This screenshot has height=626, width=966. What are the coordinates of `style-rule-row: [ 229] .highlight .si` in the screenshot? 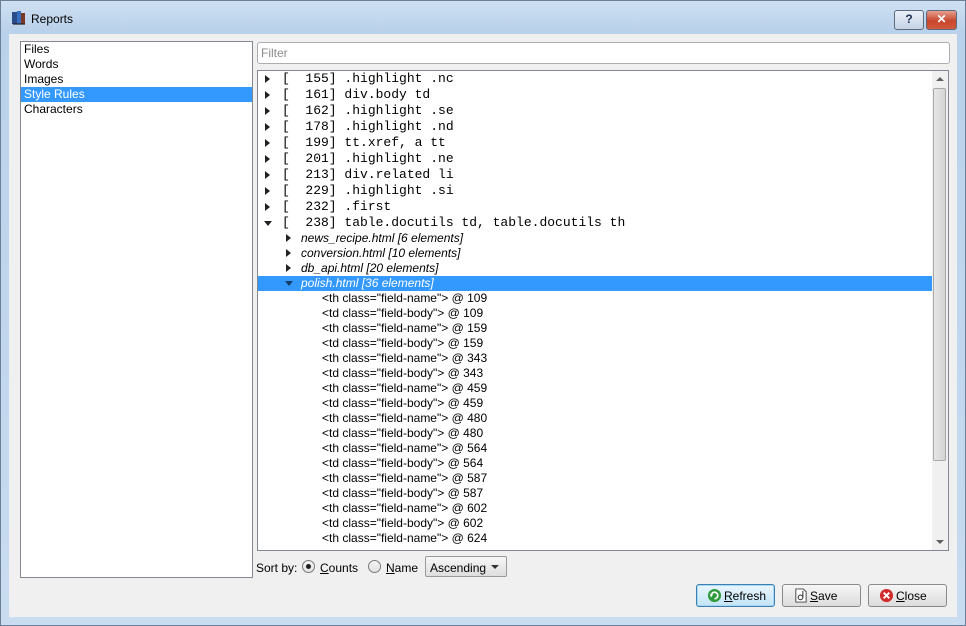 It's located at (595, 191).